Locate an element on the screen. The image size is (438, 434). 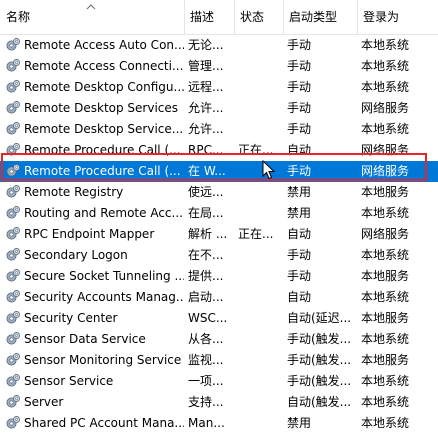
column-status: 状态 is located at coordinates (258, 17).